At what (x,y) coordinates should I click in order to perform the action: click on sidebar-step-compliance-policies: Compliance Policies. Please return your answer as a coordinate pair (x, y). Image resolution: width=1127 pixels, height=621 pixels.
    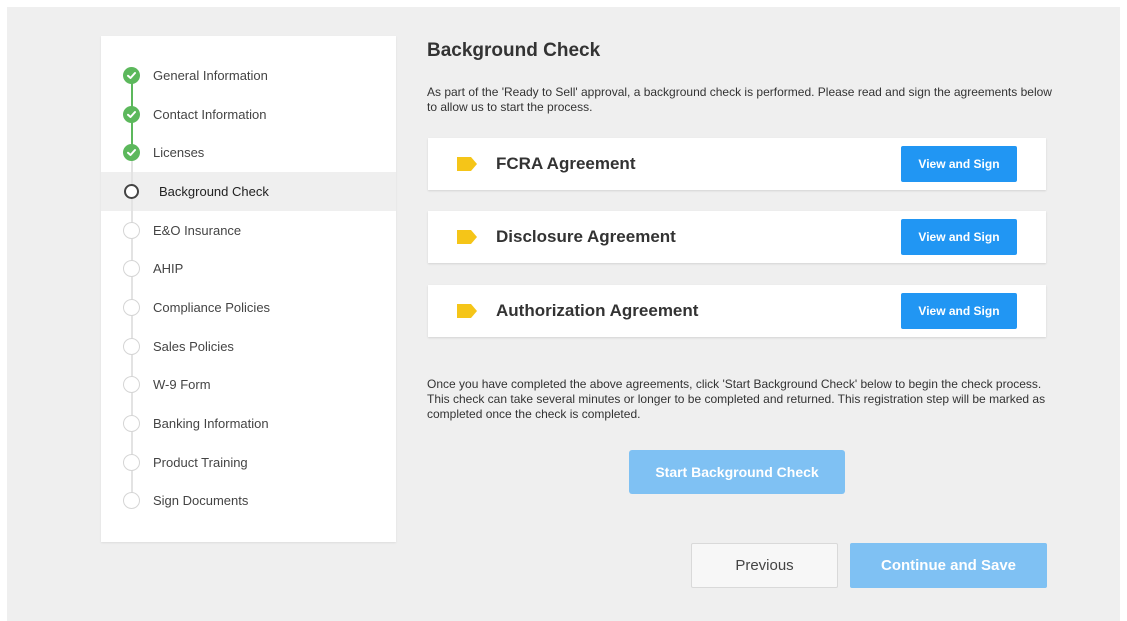
    Looking at the image, I should click on (248, 307).